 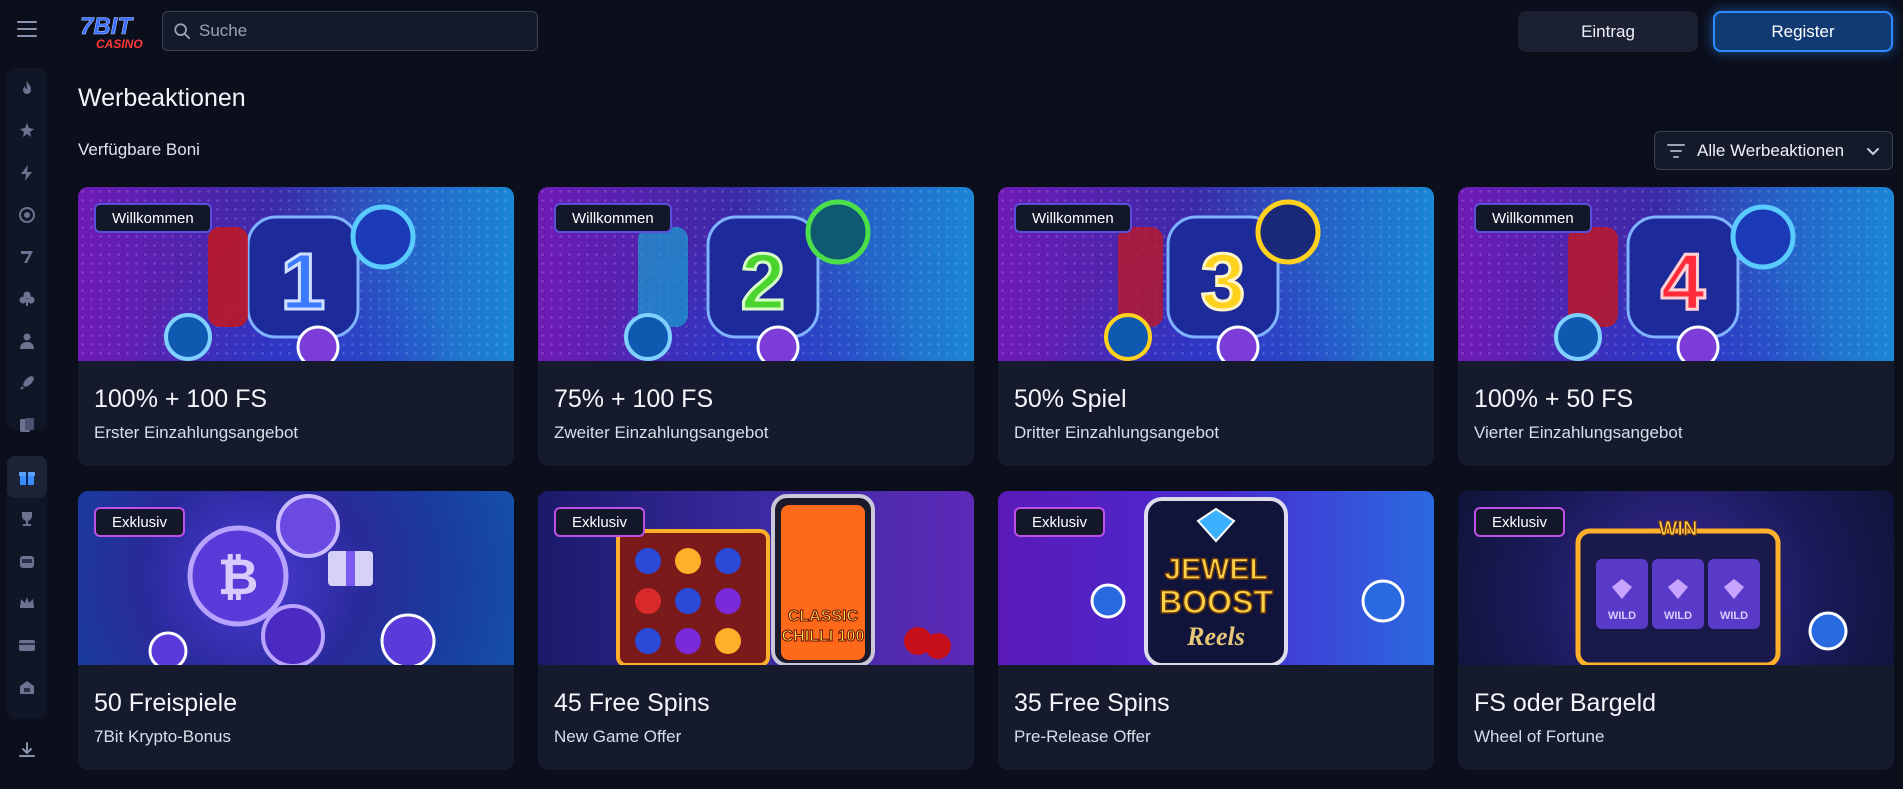 I want to click on promo-title: FS oder Bargeld, so click(x=1565, y=703).